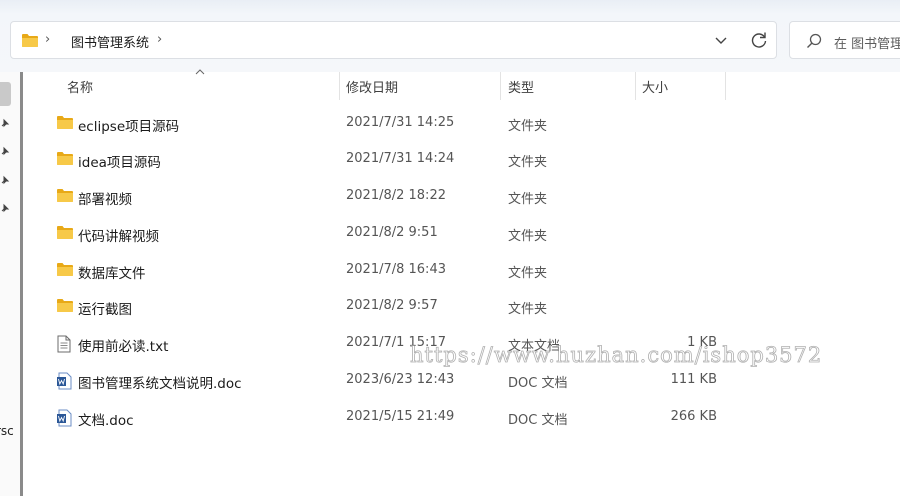 This screenshot has width=900, height=496. What do you see at coordinates (105, 310) in the screenshot?
I see `file-name: 运行截图` at bounding box center [105, 310].